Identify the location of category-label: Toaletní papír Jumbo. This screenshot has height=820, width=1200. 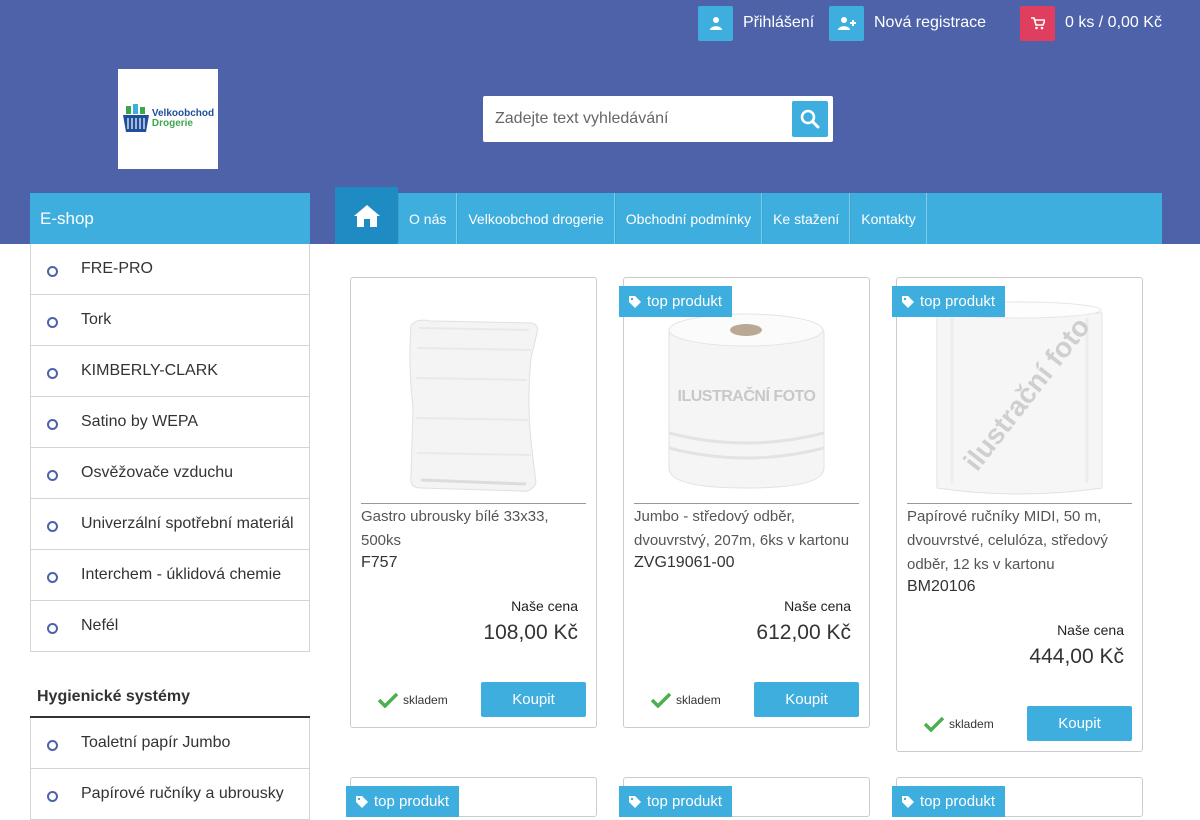
(156, 742).